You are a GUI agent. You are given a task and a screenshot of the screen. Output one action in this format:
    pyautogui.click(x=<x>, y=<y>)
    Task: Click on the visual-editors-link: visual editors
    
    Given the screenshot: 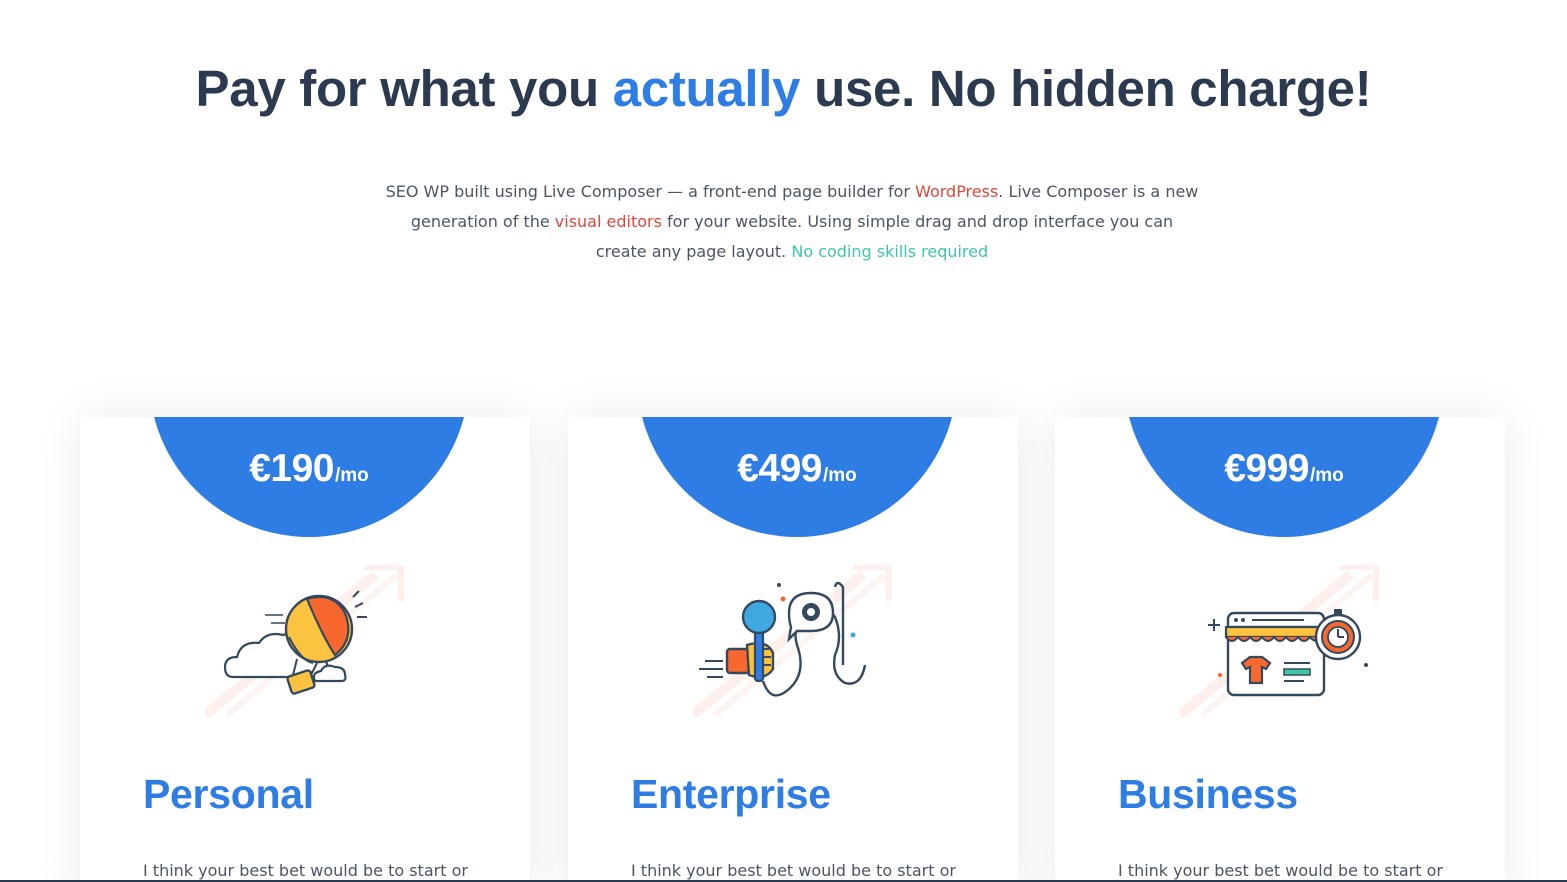 What is the action you would take?
    pyautogui.click(x=608, y=221)
    